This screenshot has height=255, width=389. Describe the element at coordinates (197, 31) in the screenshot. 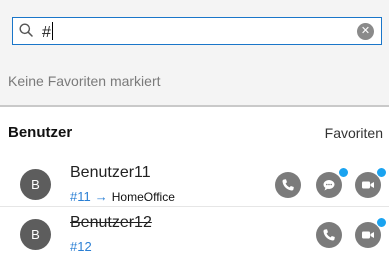

I see `search-input: # ✕` at that location.